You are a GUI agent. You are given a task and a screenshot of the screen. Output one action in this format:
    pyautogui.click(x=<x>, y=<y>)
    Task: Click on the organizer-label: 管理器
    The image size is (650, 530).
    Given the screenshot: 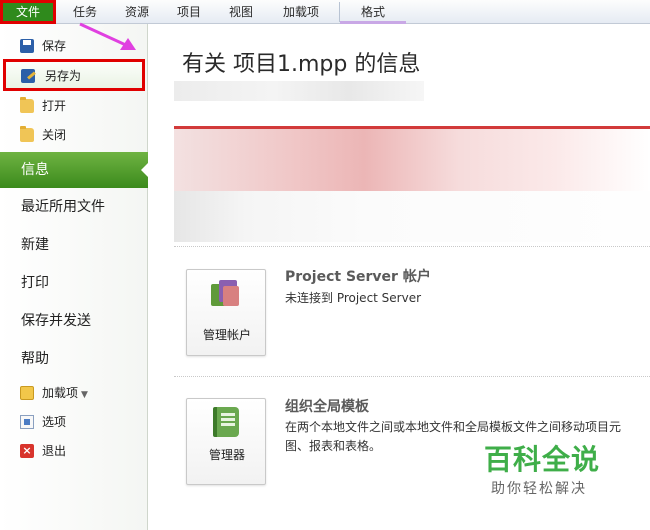 What is the action you would take?
    pyautogui.click(x=226, y=455)
    